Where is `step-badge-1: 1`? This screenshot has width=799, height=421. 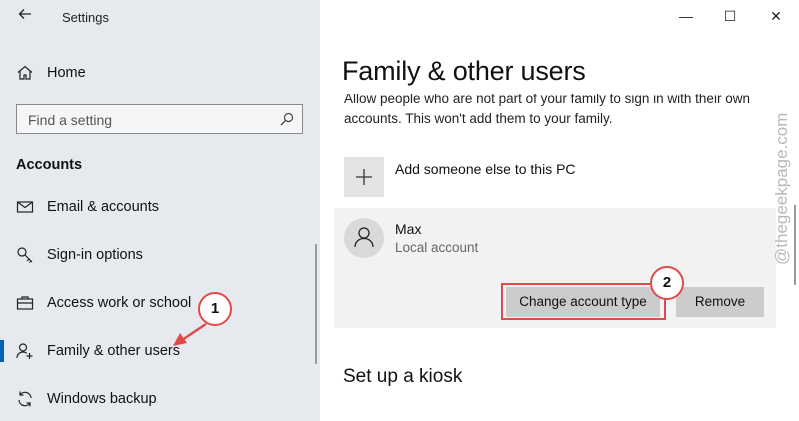
step-badge-1: 1 is located at coordinates (215, 309).